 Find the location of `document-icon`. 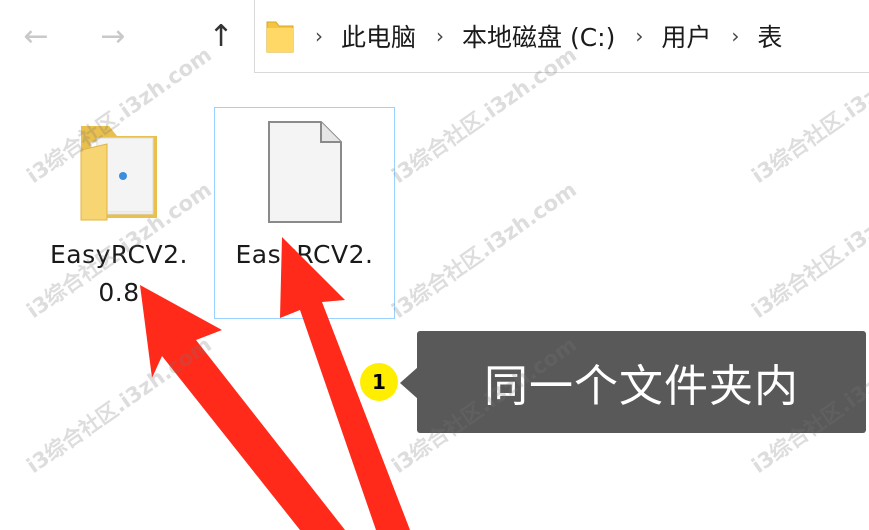

document-icon is located at coordinates (304, 172).